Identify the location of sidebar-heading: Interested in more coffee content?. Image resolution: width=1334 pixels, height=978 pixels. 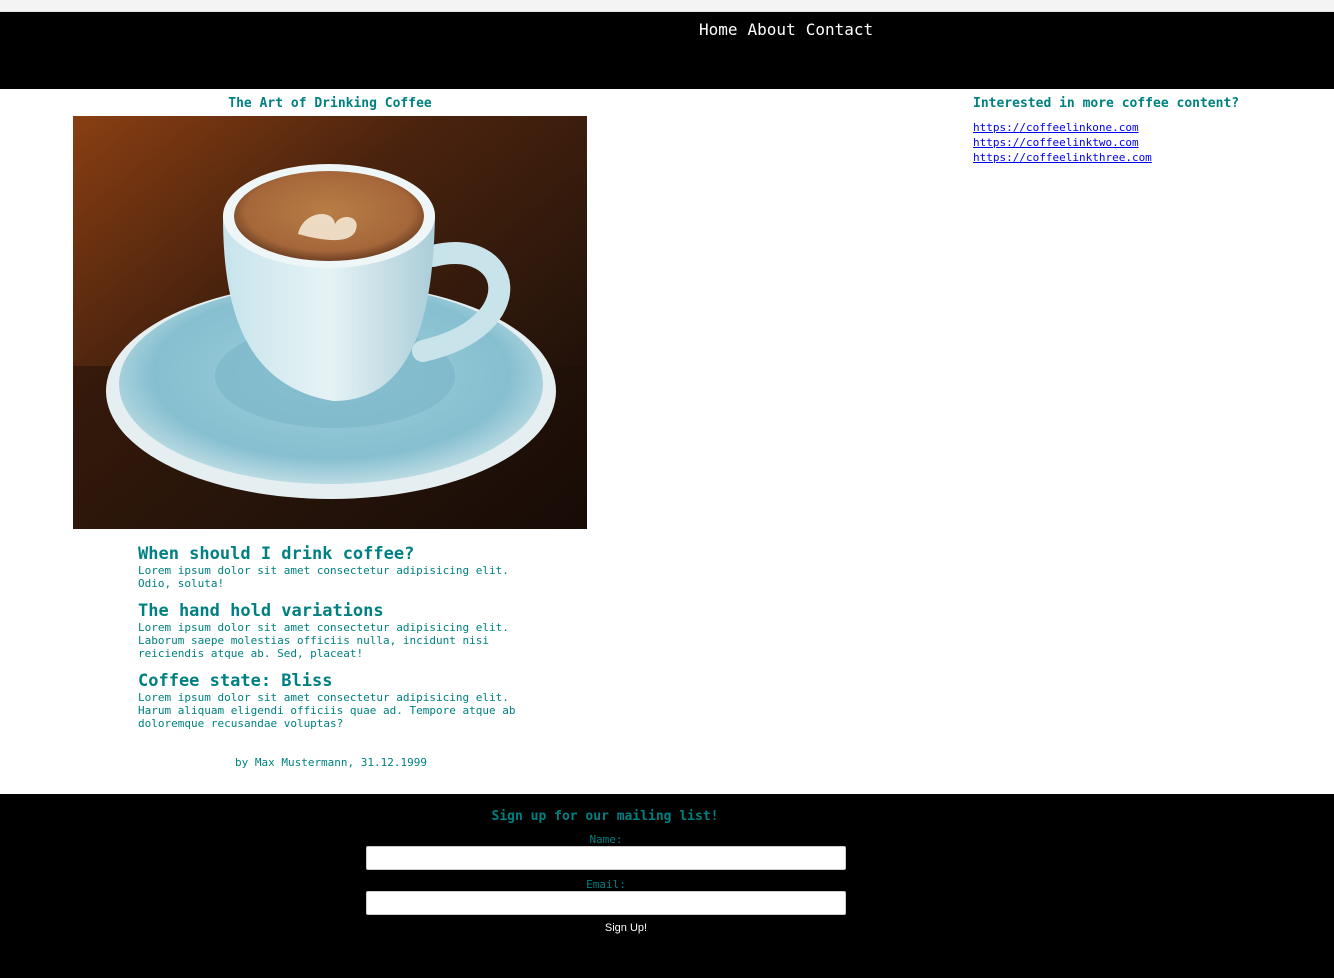
(1106, 103).